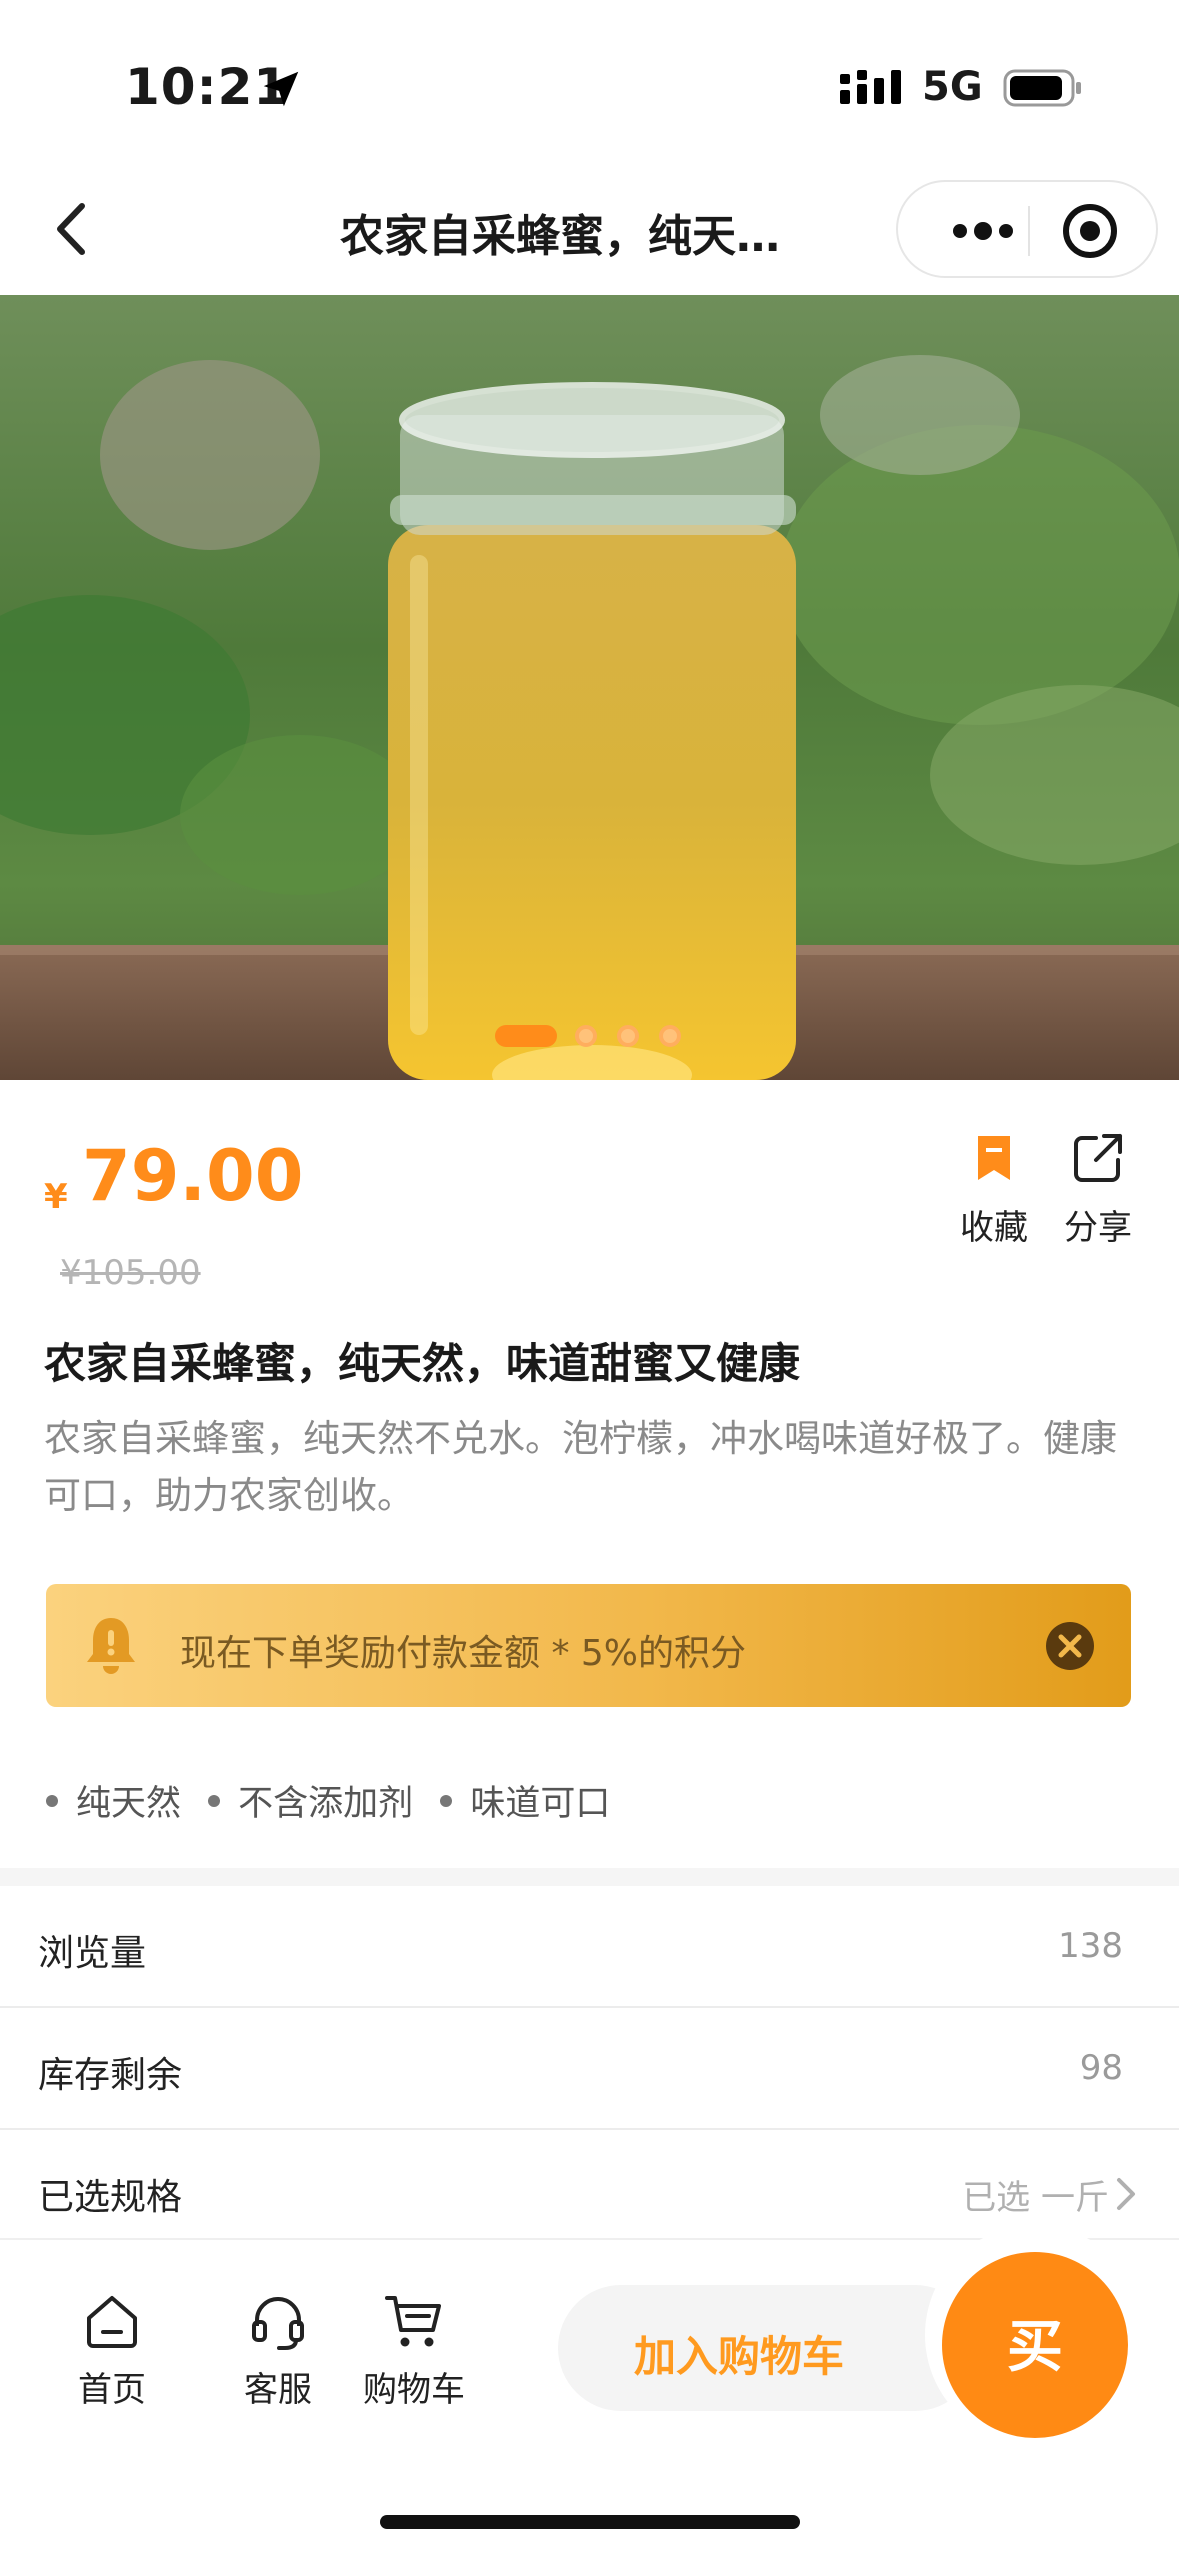 This screenshot has height=2556, width=1179. What do you see at coordinates (281, 89) in the screenshot?
I see `location-arrow-icon` at bounding box center [281, 89].